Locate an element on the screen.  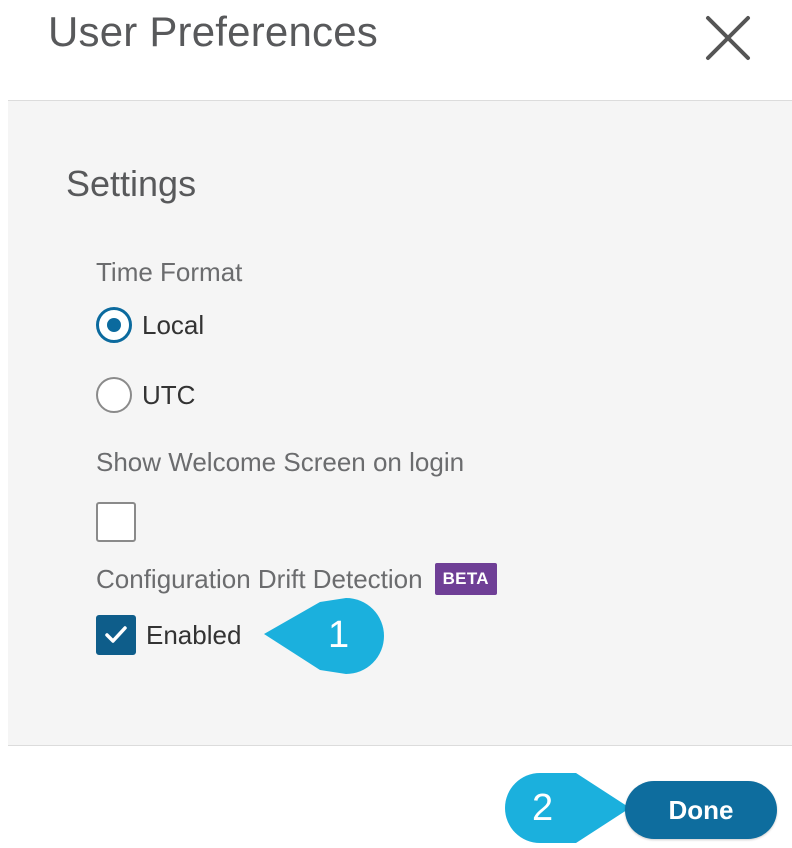
done-button: Done is located at coordinates (701, 810).